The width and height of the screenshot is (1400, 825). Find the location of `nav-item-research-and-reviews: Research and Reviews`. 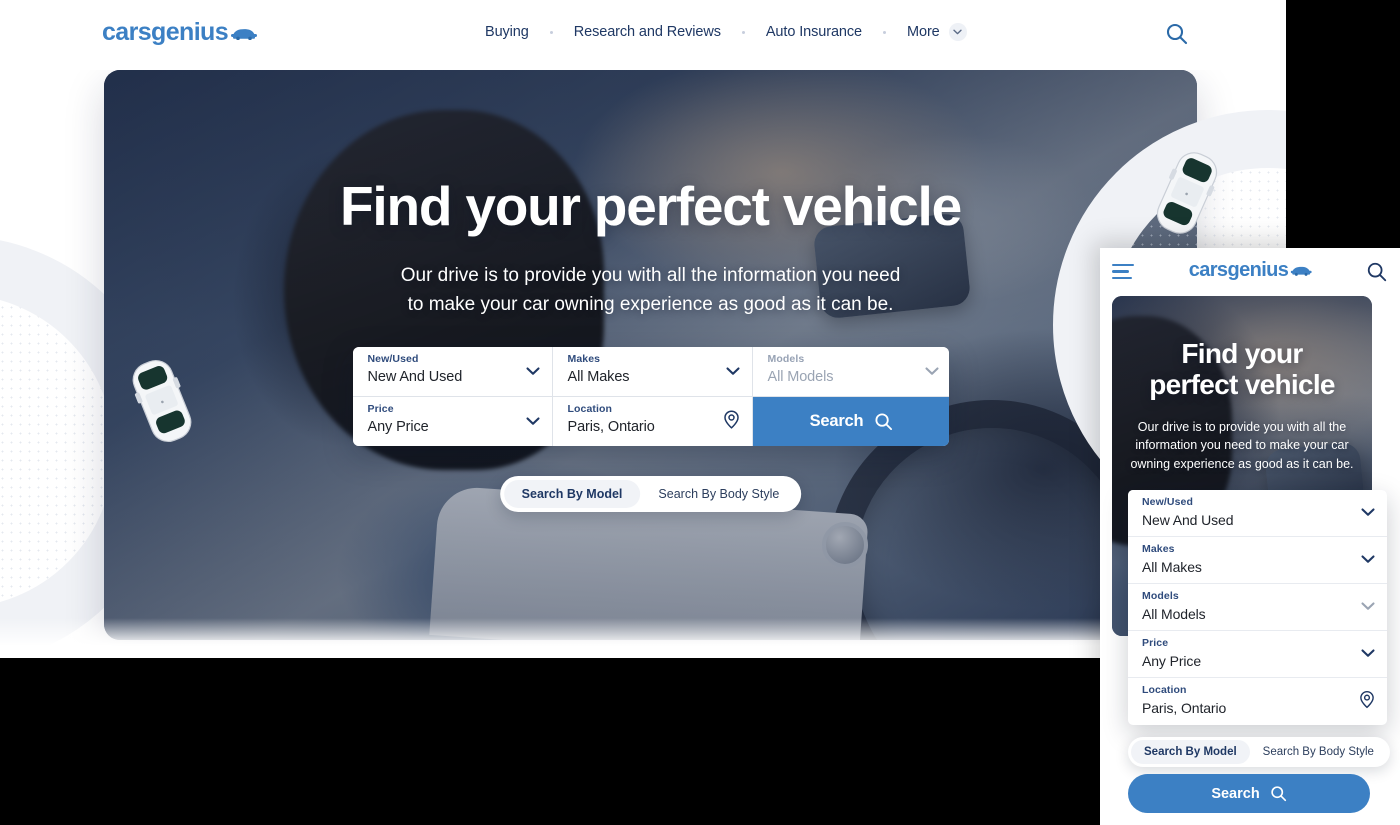

nav-item-research-and-reviews: Research and Reviews is located at coordinates (647, 32).